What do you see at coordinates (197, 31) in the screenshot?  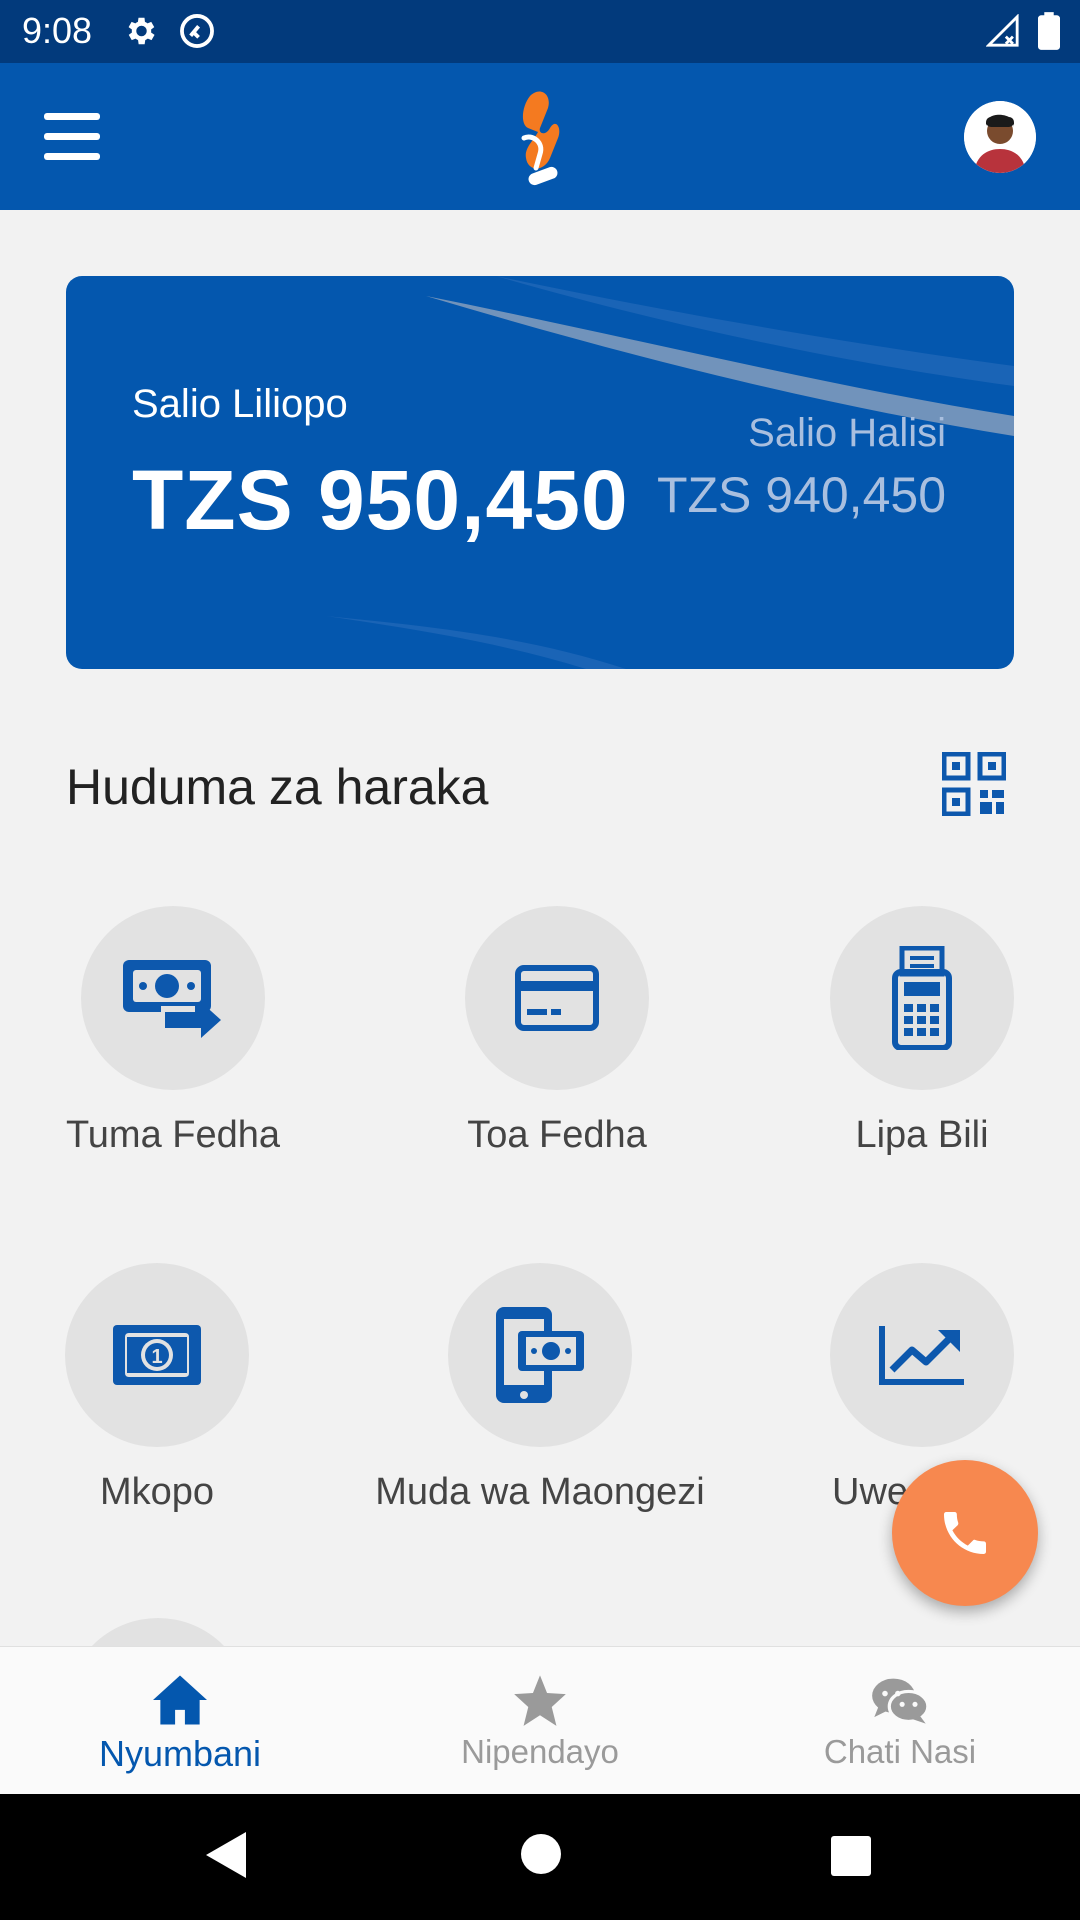 I see `cast-icon` at bounding box center [197, 31].